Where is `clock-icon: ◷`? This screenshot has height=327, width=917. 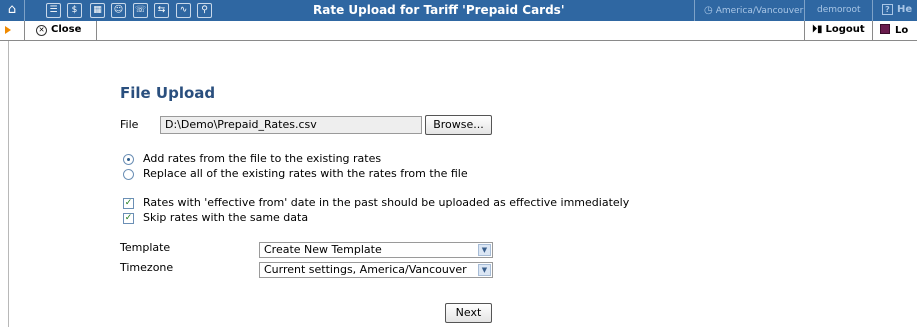
clock-icon: ◷ is located at coordinates (708, 10).